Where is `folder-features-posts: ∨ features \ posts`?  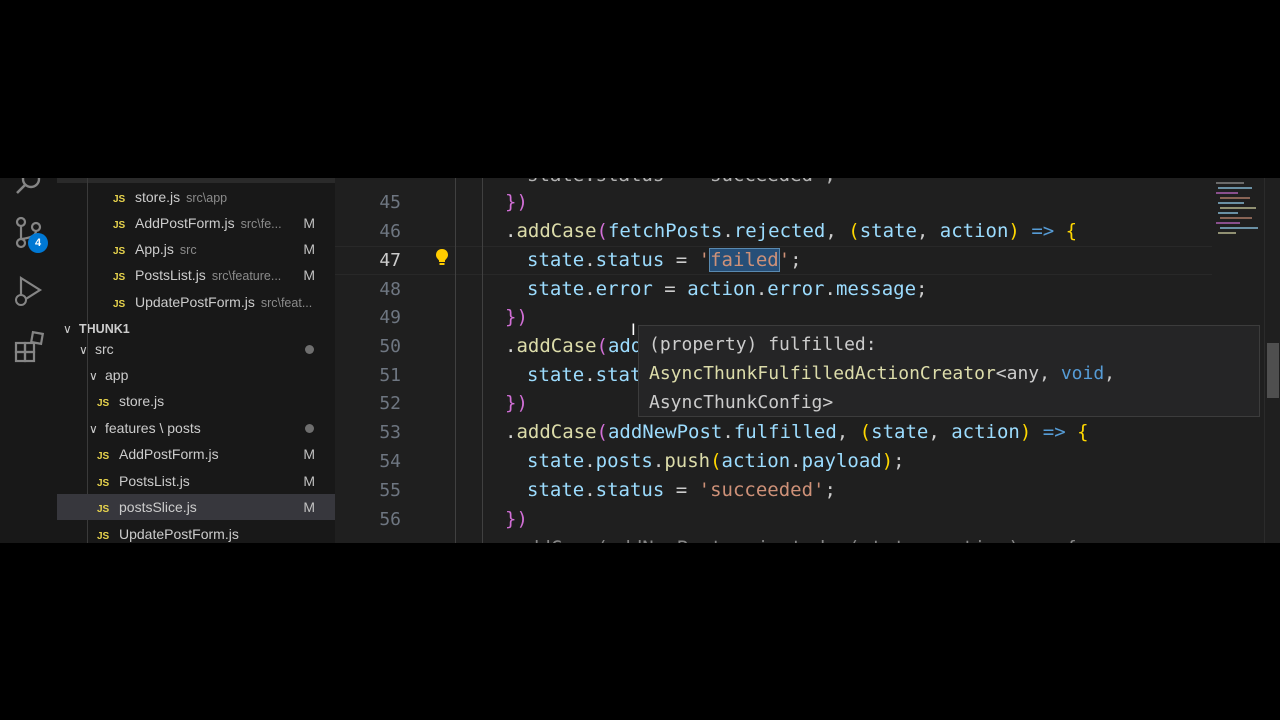 folder-features-posts: ∨ features \ posts is located at coordinates (196, 428).